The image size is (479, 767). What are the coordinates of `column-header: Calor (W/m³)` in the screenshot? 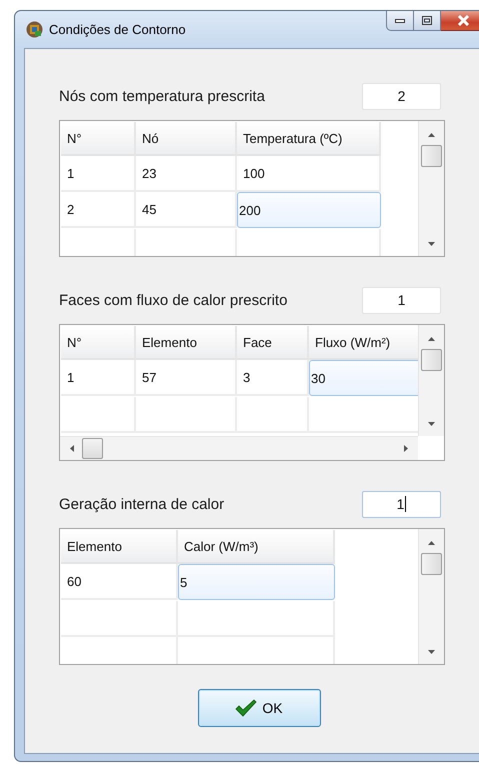 It's located at (256, 547).